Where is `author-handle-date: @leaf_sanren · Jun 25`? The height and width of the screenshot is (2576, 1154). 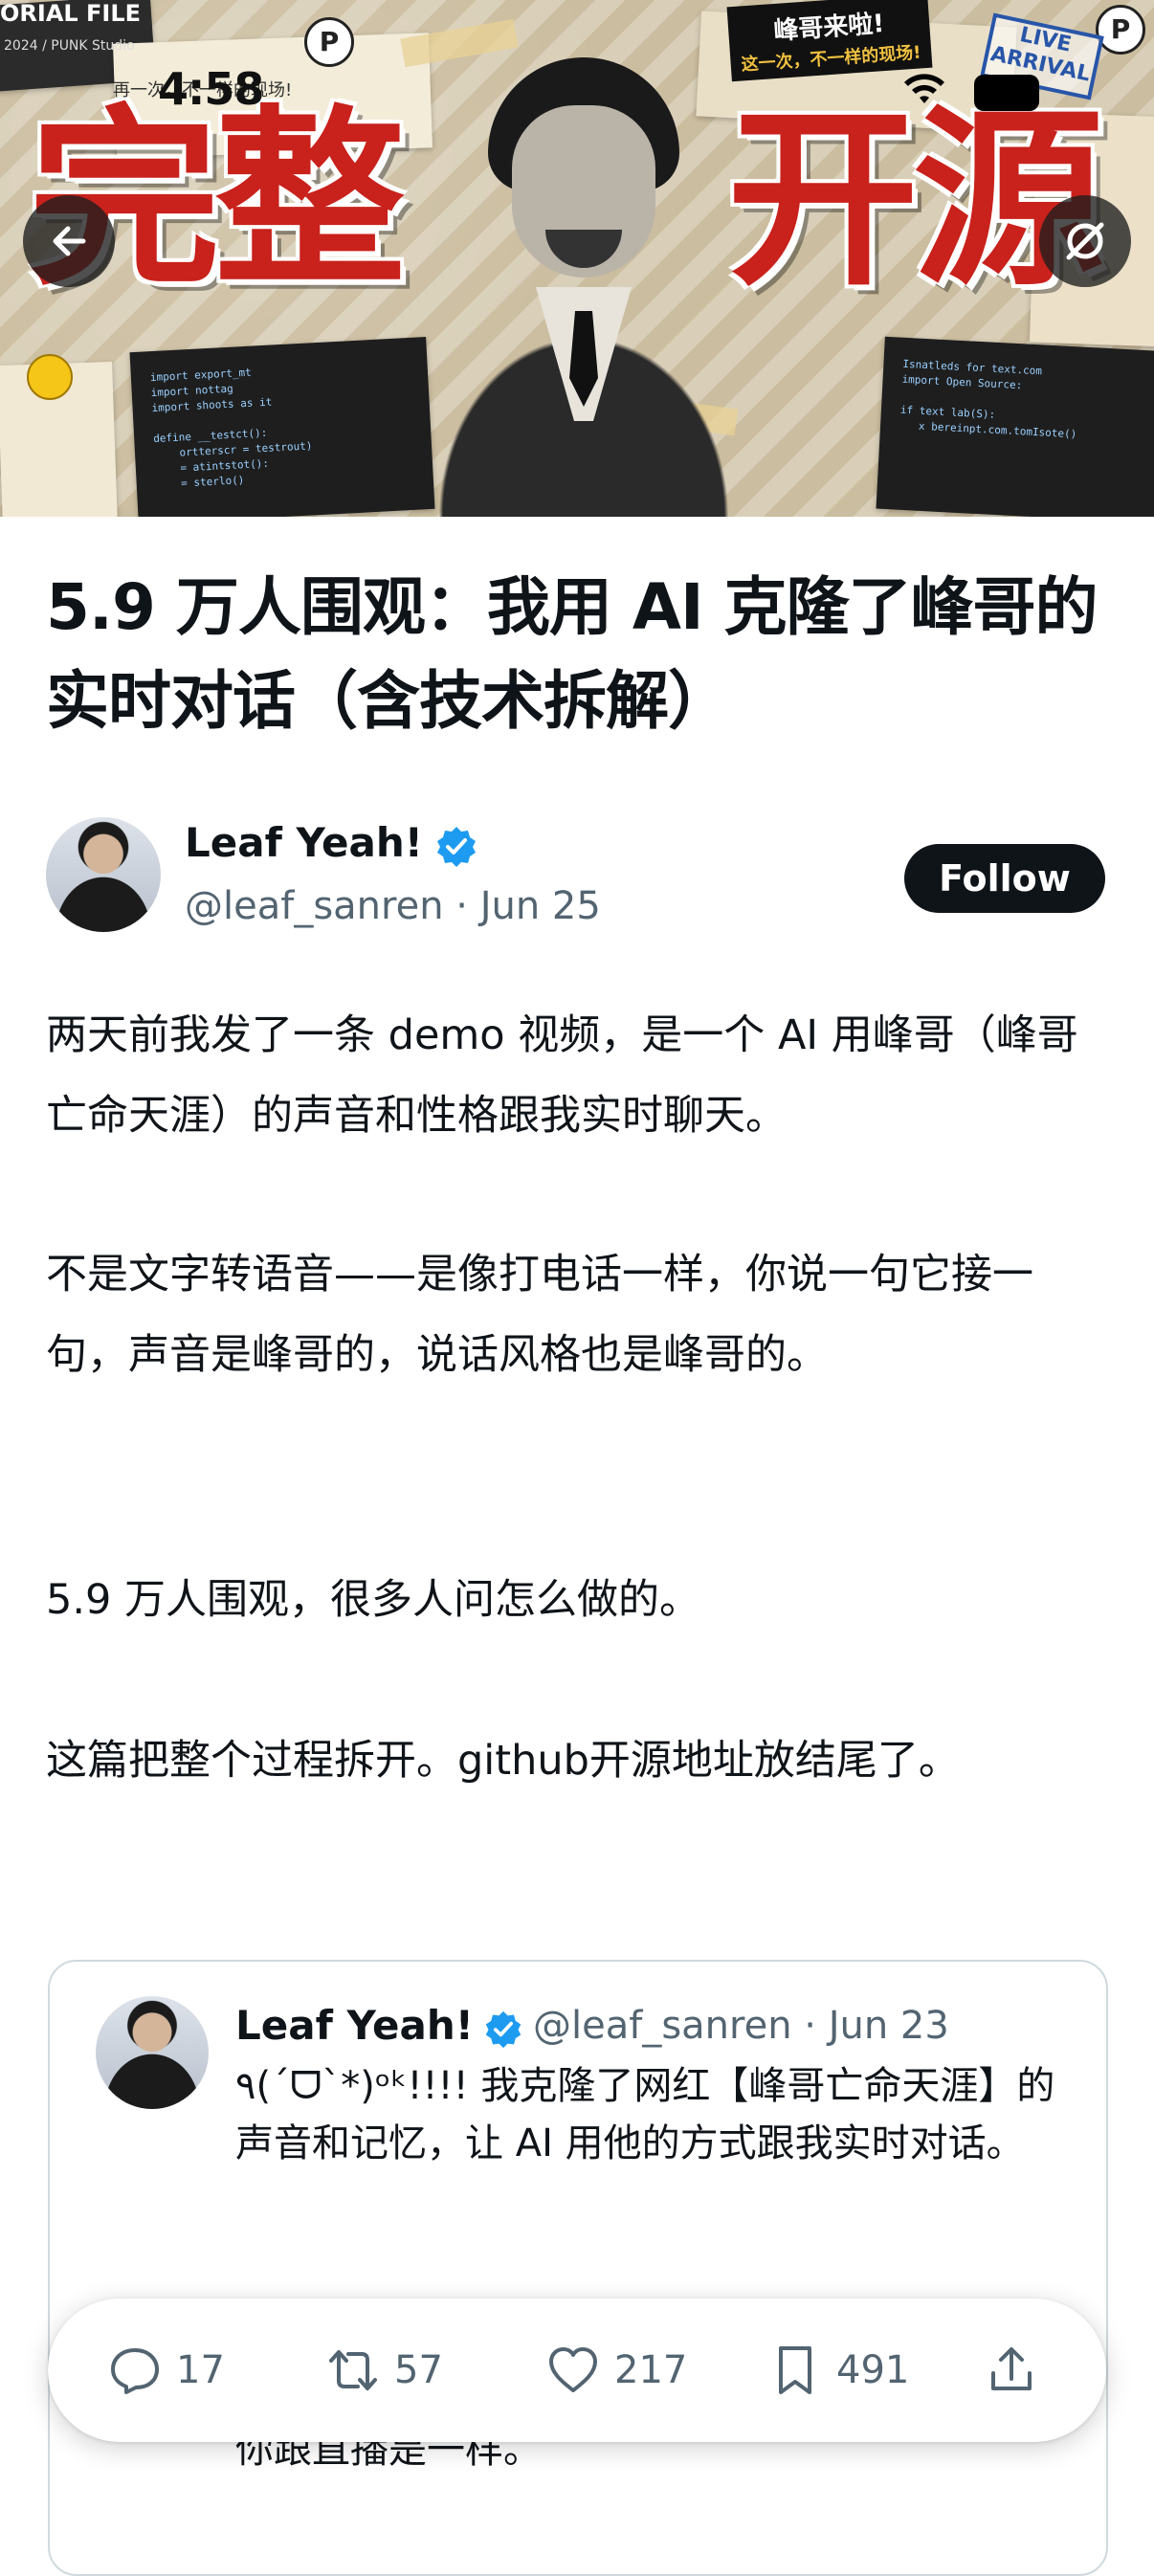 author-handle-date: @leaf_sanren · Jun 25 is located at coordinates (393, 906).